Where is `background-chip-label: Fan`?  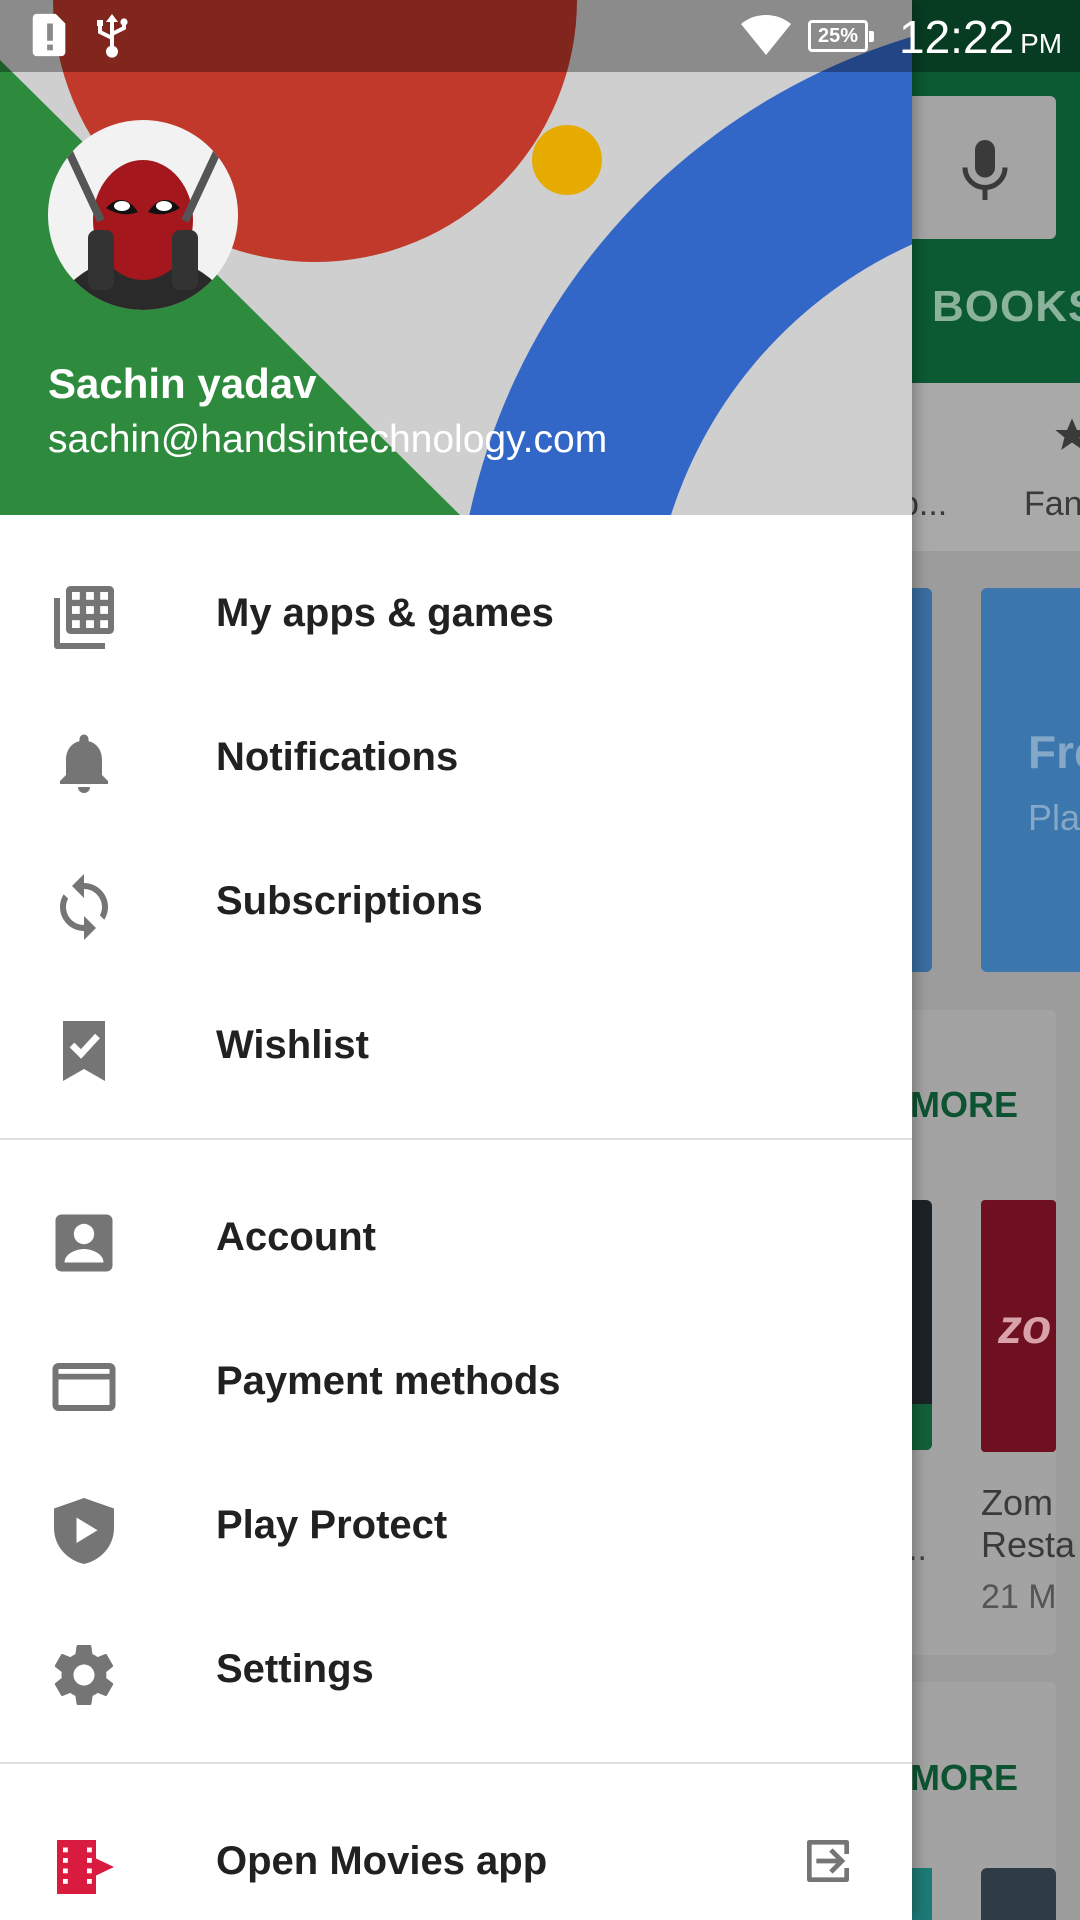
background-chip-label: Fan is located at coordinates (1052, 504).